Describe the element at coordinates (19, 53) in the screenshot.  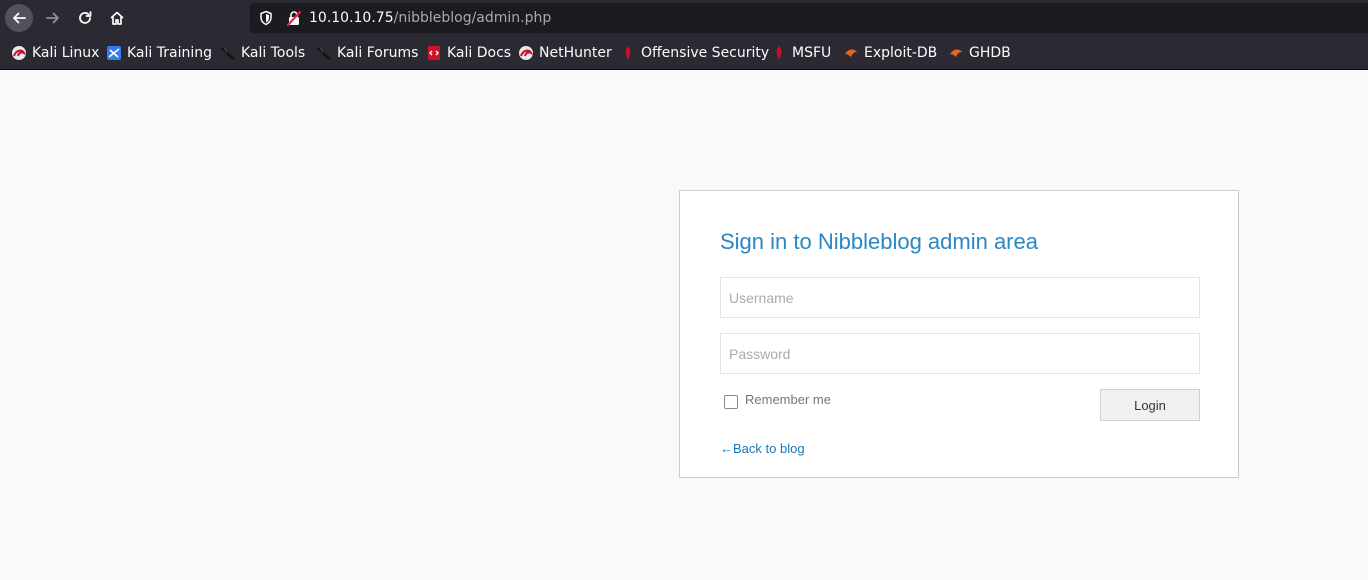
I see `kali-dragon-icon` at that location.